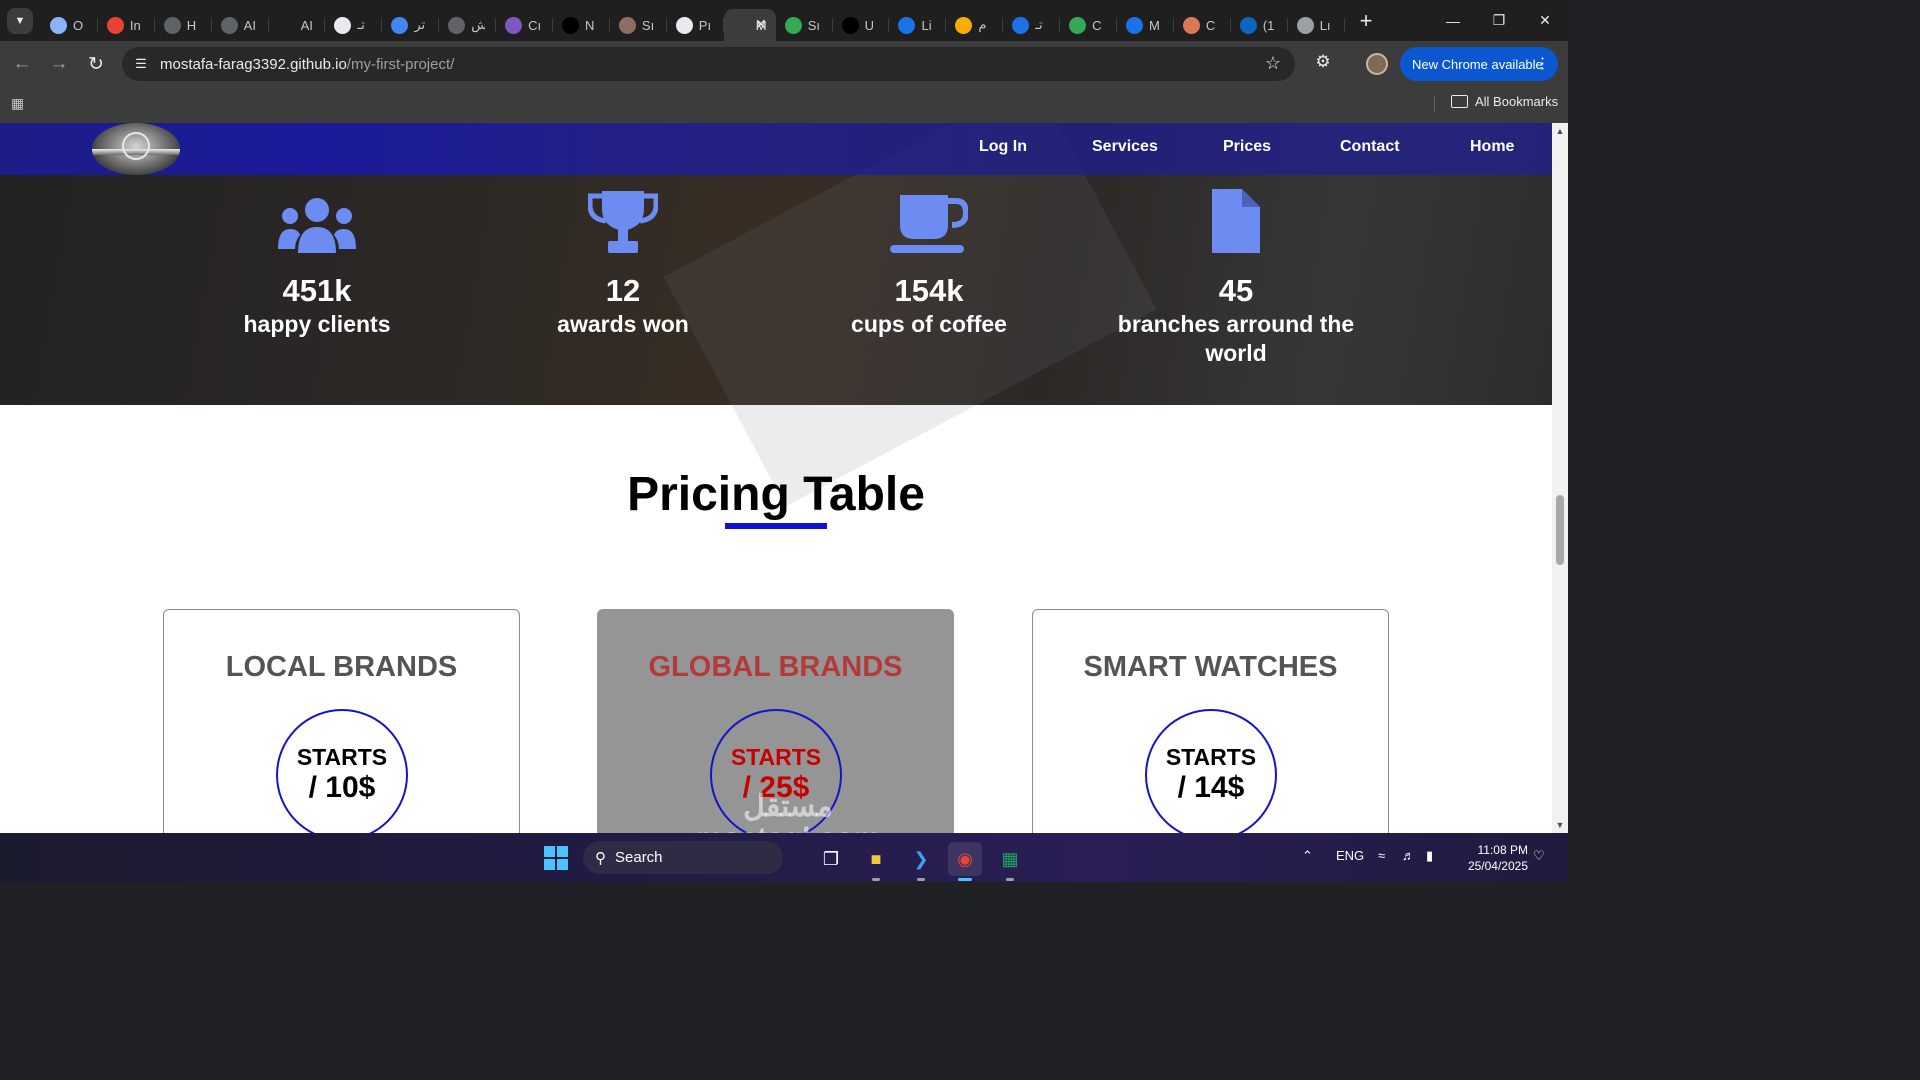 Image resolution: width=1920 pixels, height=1080 pixels. Describe the element at coordinates (361, 24) in the screenshot. I see `tab-title: تـ` at that location.